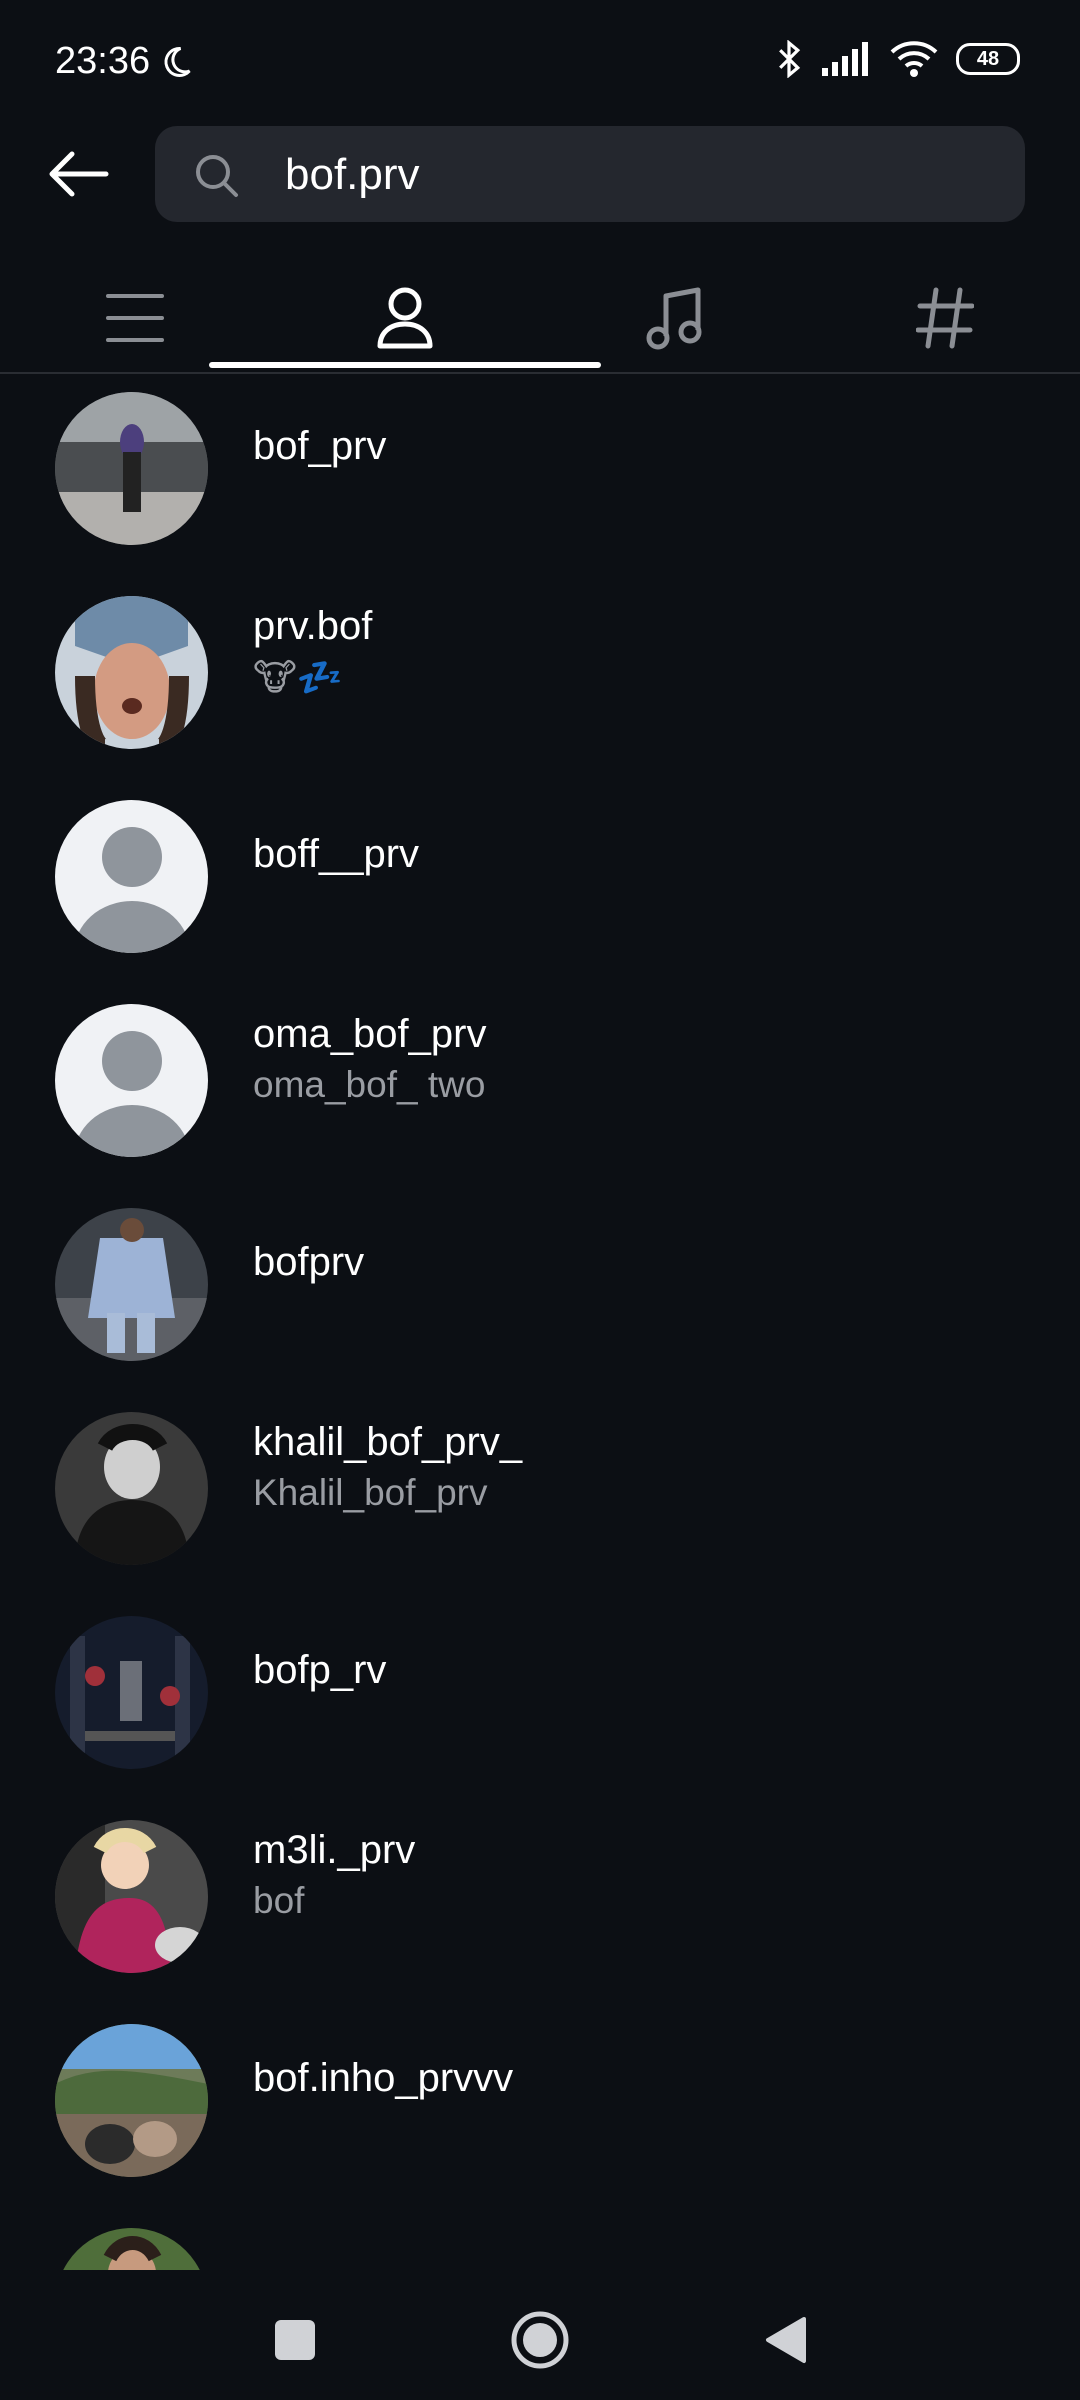 This screenshot has width=1080, height=2400. What do you see at coordinates (540, 882) in the screenshot?
I see `list-item: boff__prv` at bounding box center [540, 882].